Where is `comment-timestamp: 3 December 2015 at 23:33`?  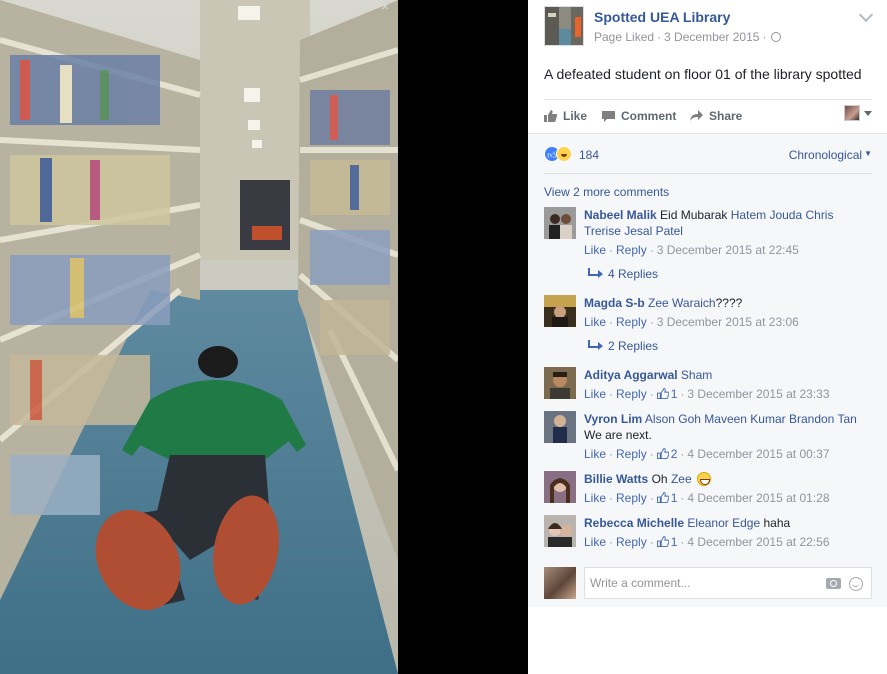 comment-timestamp: 3 December 2015 at 23:33 is located at coordinates (758, 394).